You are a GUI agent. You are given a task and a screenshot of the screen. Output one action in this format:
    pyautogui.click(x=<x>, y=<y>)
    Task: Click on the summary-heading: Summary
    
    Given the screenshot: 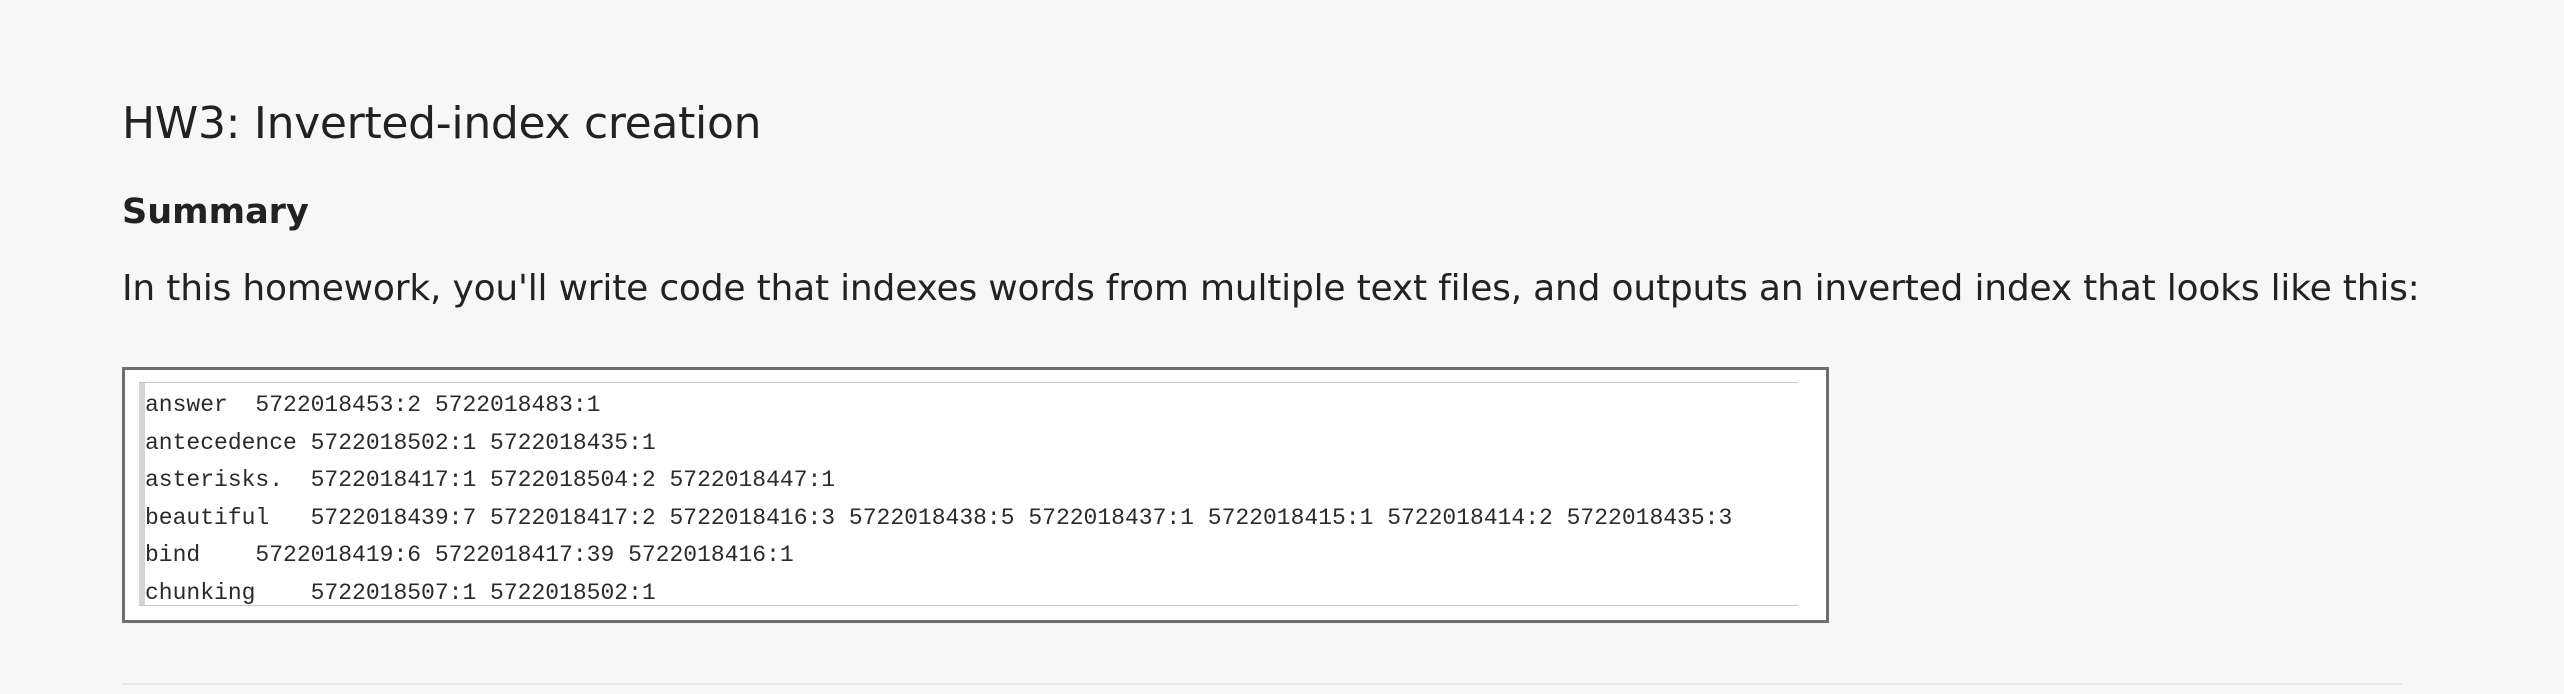 What is the action you would take?
    pyautogui.click(x=215, y=212)
    